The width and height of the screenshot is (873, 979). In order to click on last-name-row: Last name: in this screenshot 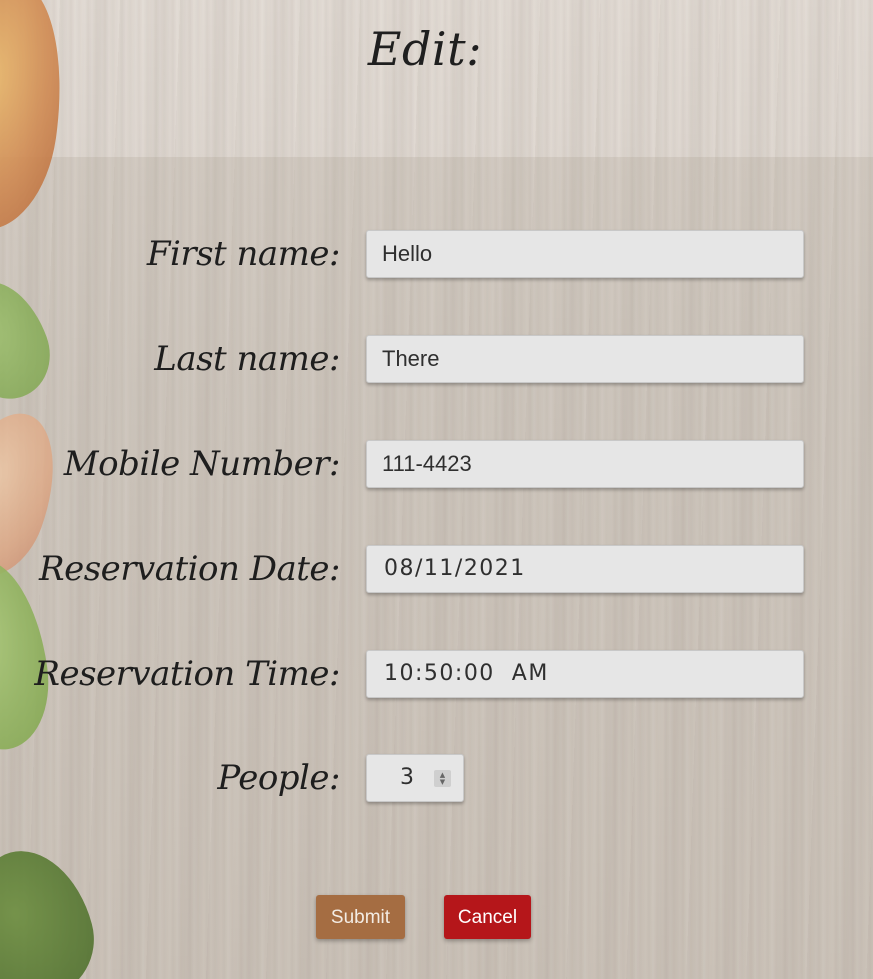, I will do `click(436, 360)`.